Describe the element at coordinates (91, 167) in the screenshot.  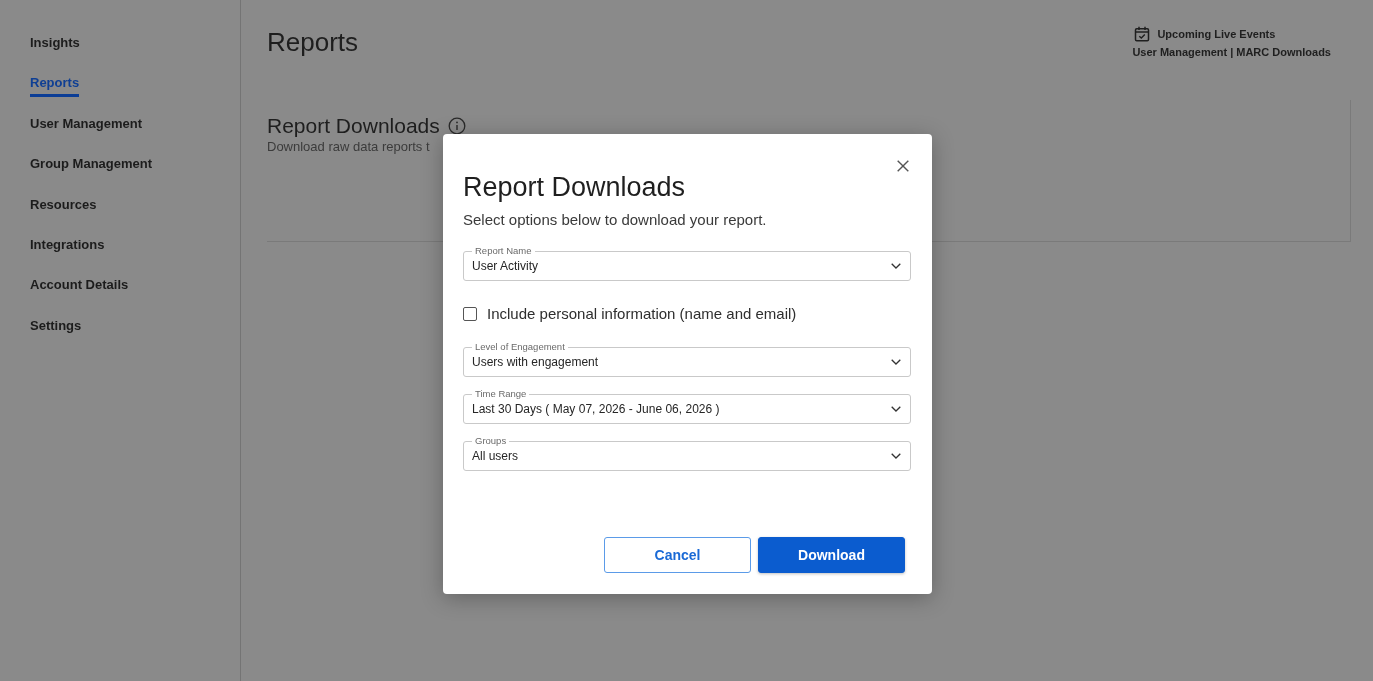
I see `sidebar-item: Group Management` at that location.